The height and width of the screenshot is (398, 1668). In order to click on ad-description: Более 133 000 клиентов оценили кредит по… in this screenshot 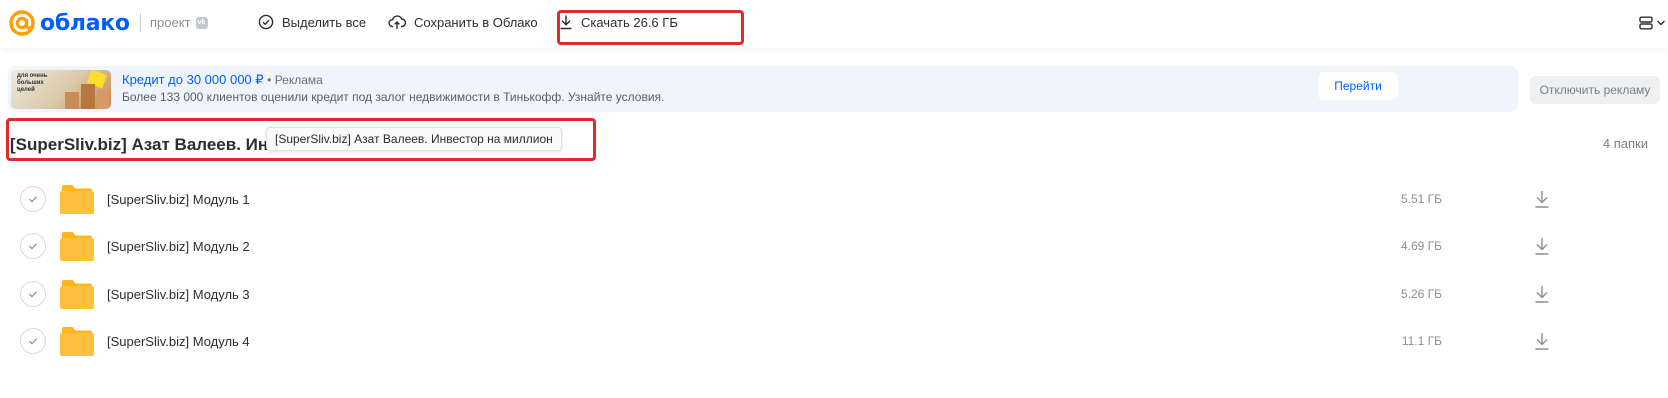, I will do `click(393, 97)`.